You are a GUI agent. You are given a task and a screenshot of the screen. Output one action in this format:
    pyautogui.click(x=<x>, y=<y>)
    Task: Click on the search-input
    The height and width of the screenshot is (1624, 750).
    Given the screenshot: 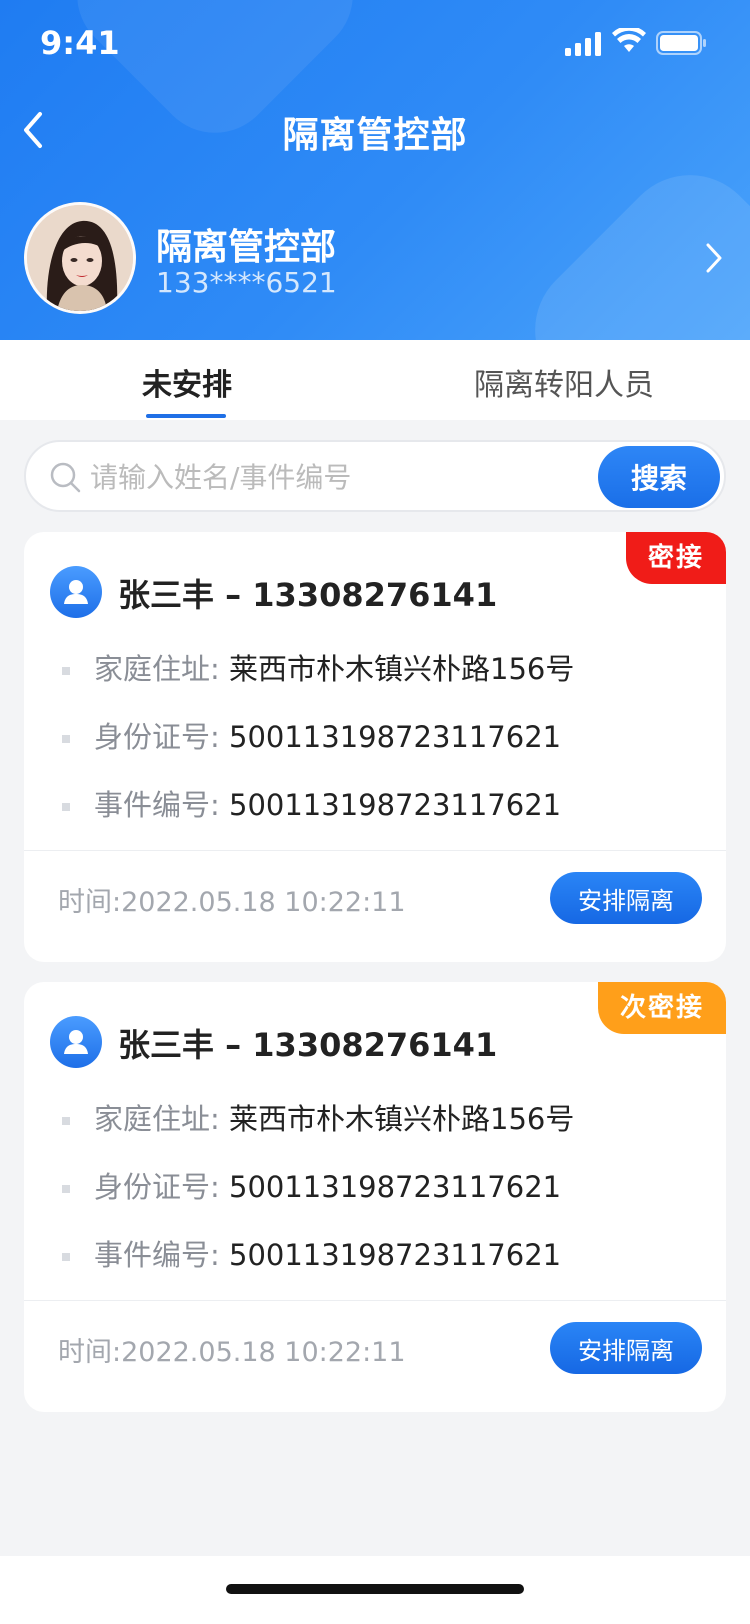 What is the action you would take?
    pyautogui.click(x=330, y=477)
    